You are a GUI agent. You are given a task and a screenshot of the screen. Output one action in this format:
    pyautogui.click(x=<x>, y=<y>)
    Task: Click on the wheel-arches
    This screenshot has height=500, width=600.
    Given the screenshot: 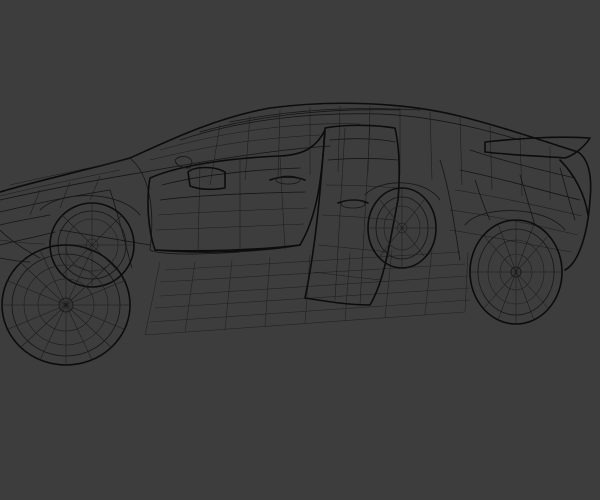 What is the action you would take?
    pyautogui.click(x=302, y=206)
    